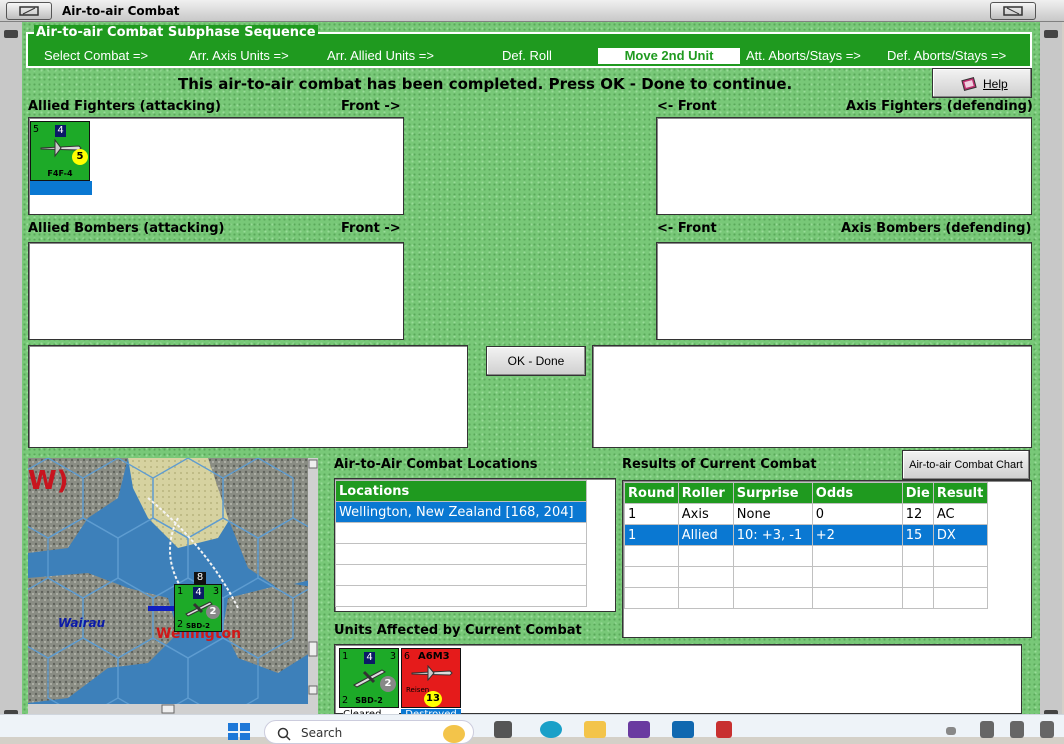 The width and height of the screenshot is (1064, 744). What do you see at coordinates (532, 729) in the screenshot?
I see `taskbar: Search` at bounding box center [532, 729].